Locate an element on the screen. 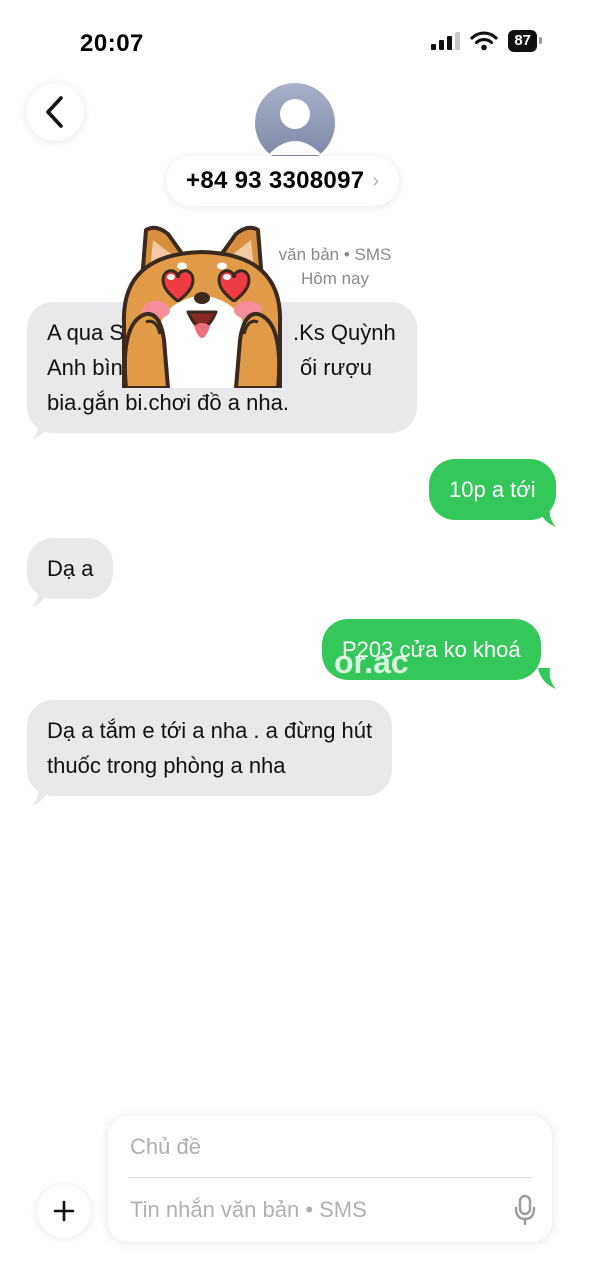 The image size is (589, 1280). microphone-icon is located at coordinates (525, 1210).